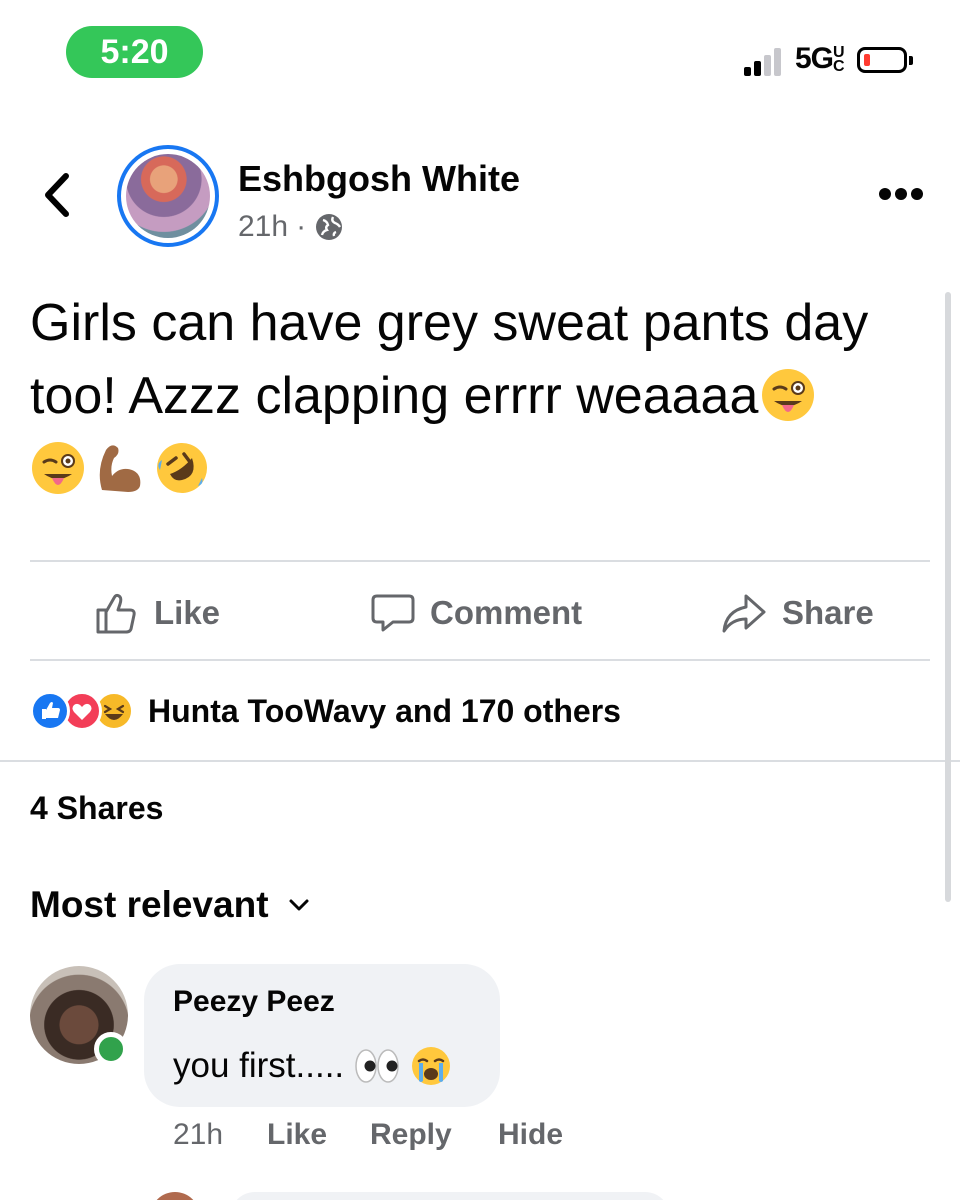 This screenshot has width=960, height=1200. I want to click on reactions-summary: Hunta TooWavy and 170 others, so click(325, 711).